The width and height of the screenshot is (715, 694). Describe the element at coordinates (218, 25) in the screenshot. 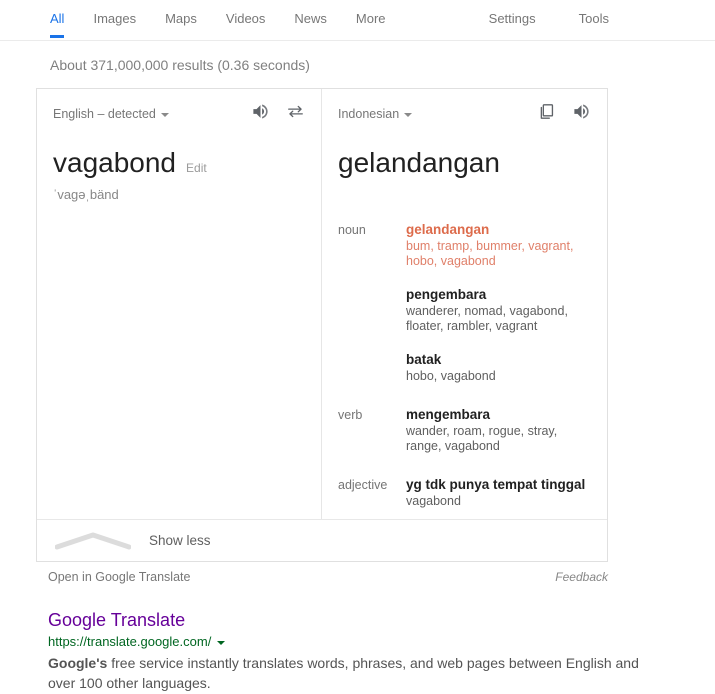

I see `nav-tabs: All Images Maps Videos News More` at that location.